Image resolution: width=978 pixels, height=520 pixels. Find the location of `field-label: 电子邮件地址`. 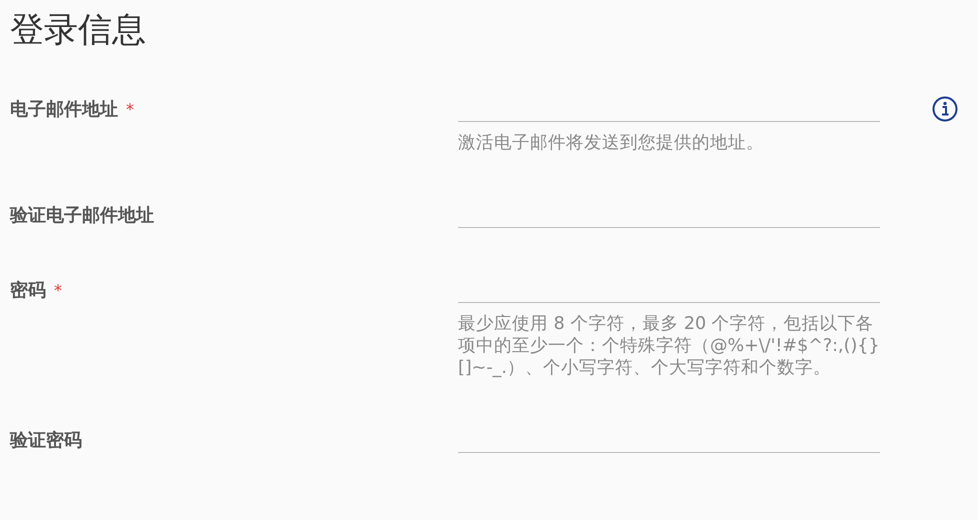

field-label: 电子邮件地址 is located at coordinates (64, 110).